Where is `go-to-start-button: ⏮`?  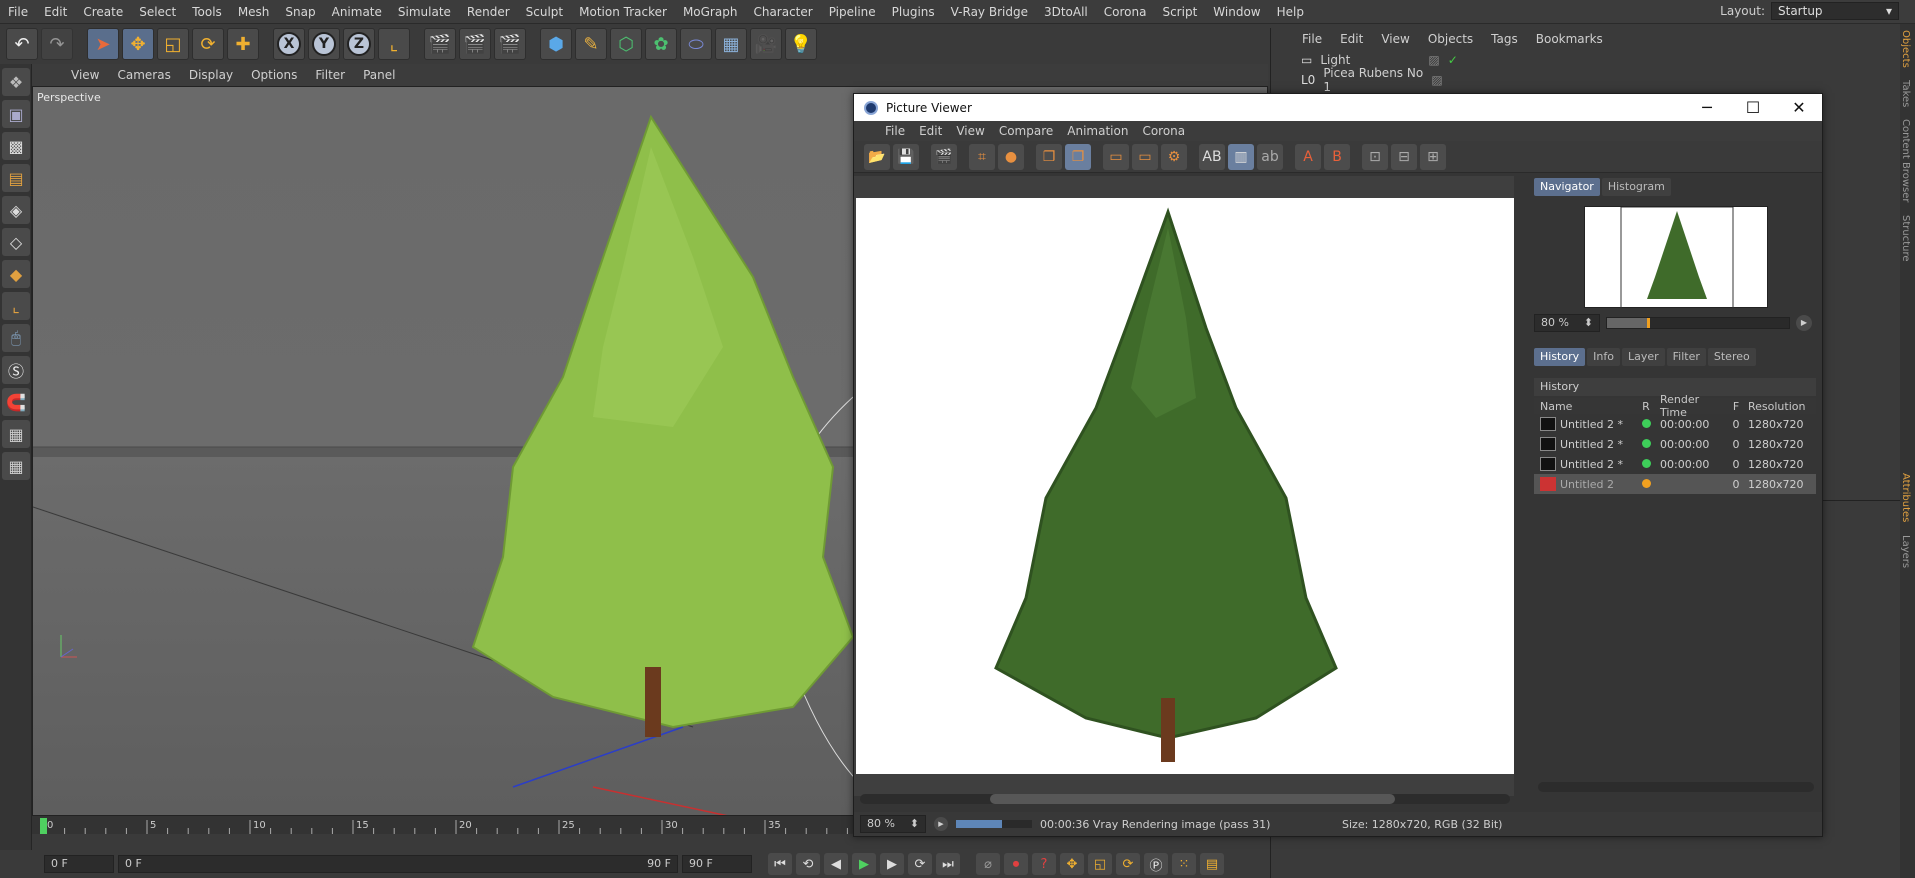 go-to-start-button: ⏮ is located at coordinates (780, 864).